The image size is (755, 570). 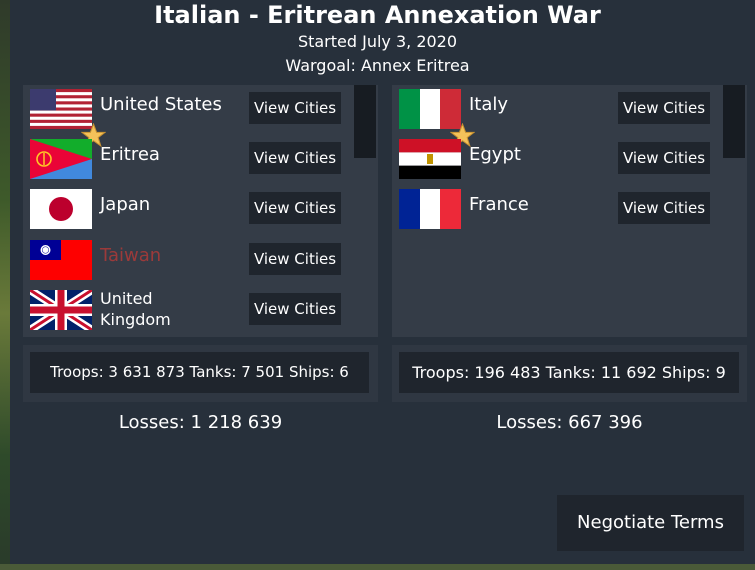 What do you see at coordinates (569, 422) in the screenshot?
I see `right-side-losses: Losses: 667 396` at bounding box center [569, 422].